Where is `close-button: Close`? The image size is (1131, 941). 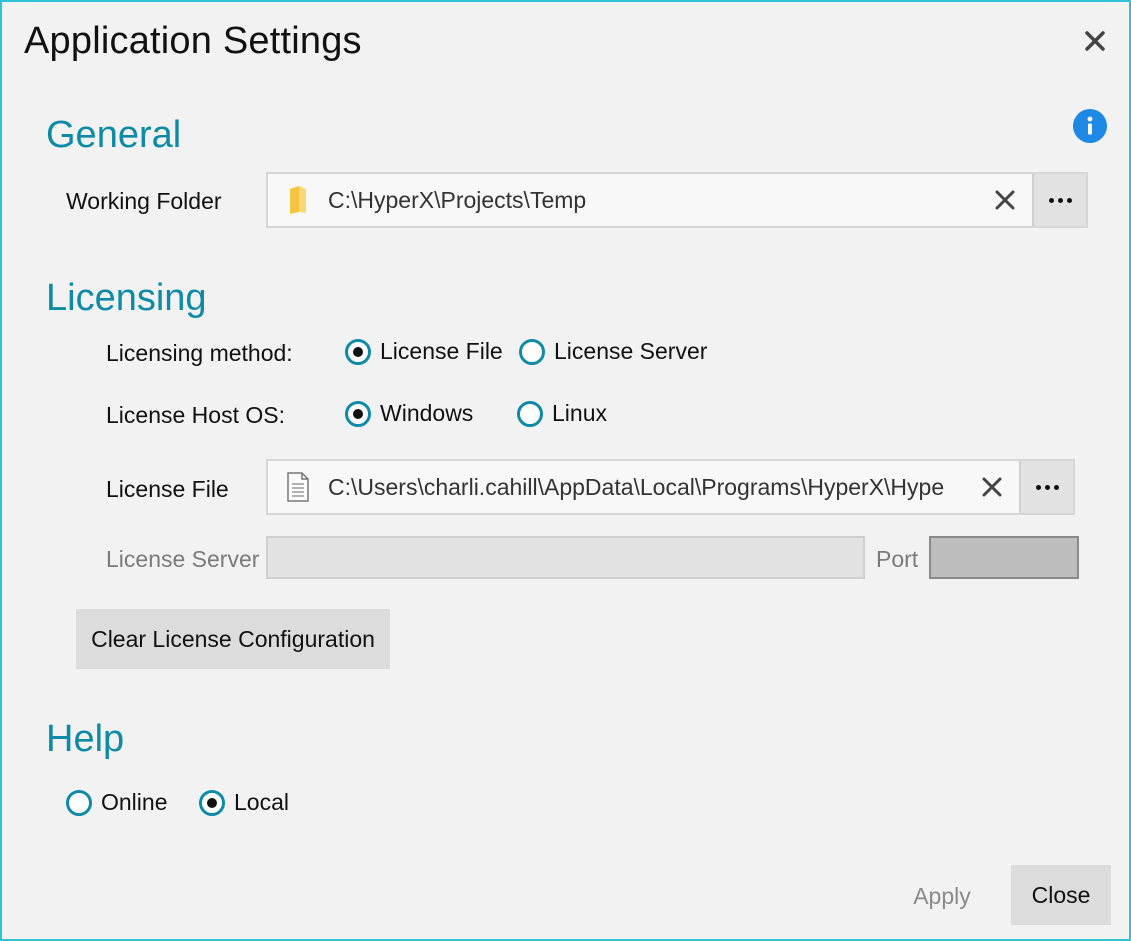 close-button: Close is located at coordinates (1061, 895).